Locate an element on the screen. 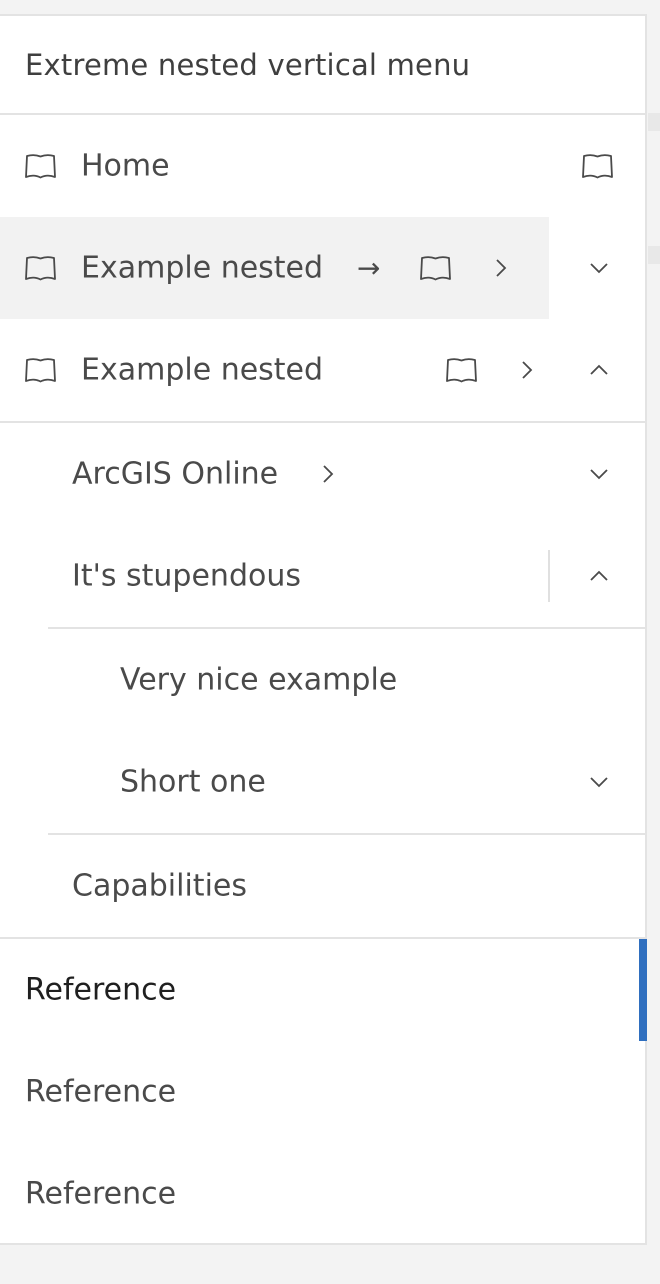 This screenshot has width=660, height=1284. top-strip is located at coordinates (330, 7).